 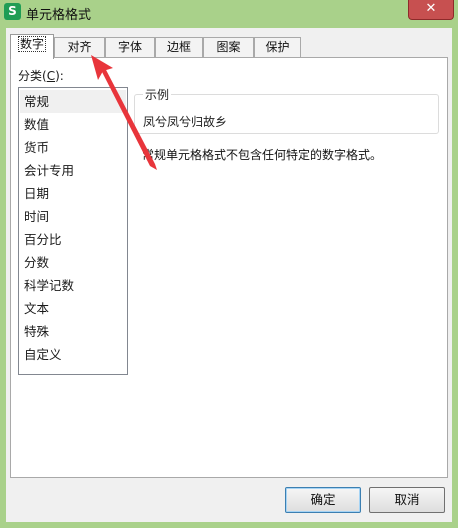 I want to click on tab-border: 边框, so click(x=179, y=47).